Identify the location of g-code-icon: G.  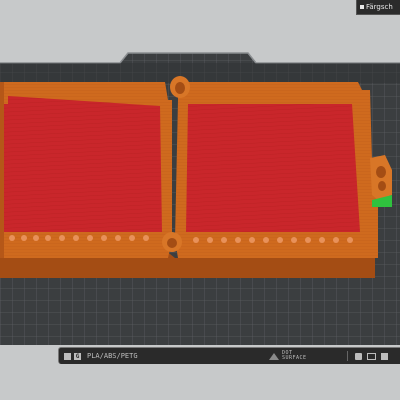
(77, 356).